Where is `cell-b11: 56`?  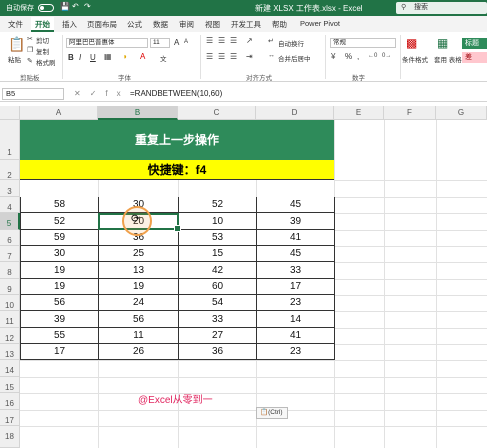 cell-b11: 56 is located at coordinates (139, 319).